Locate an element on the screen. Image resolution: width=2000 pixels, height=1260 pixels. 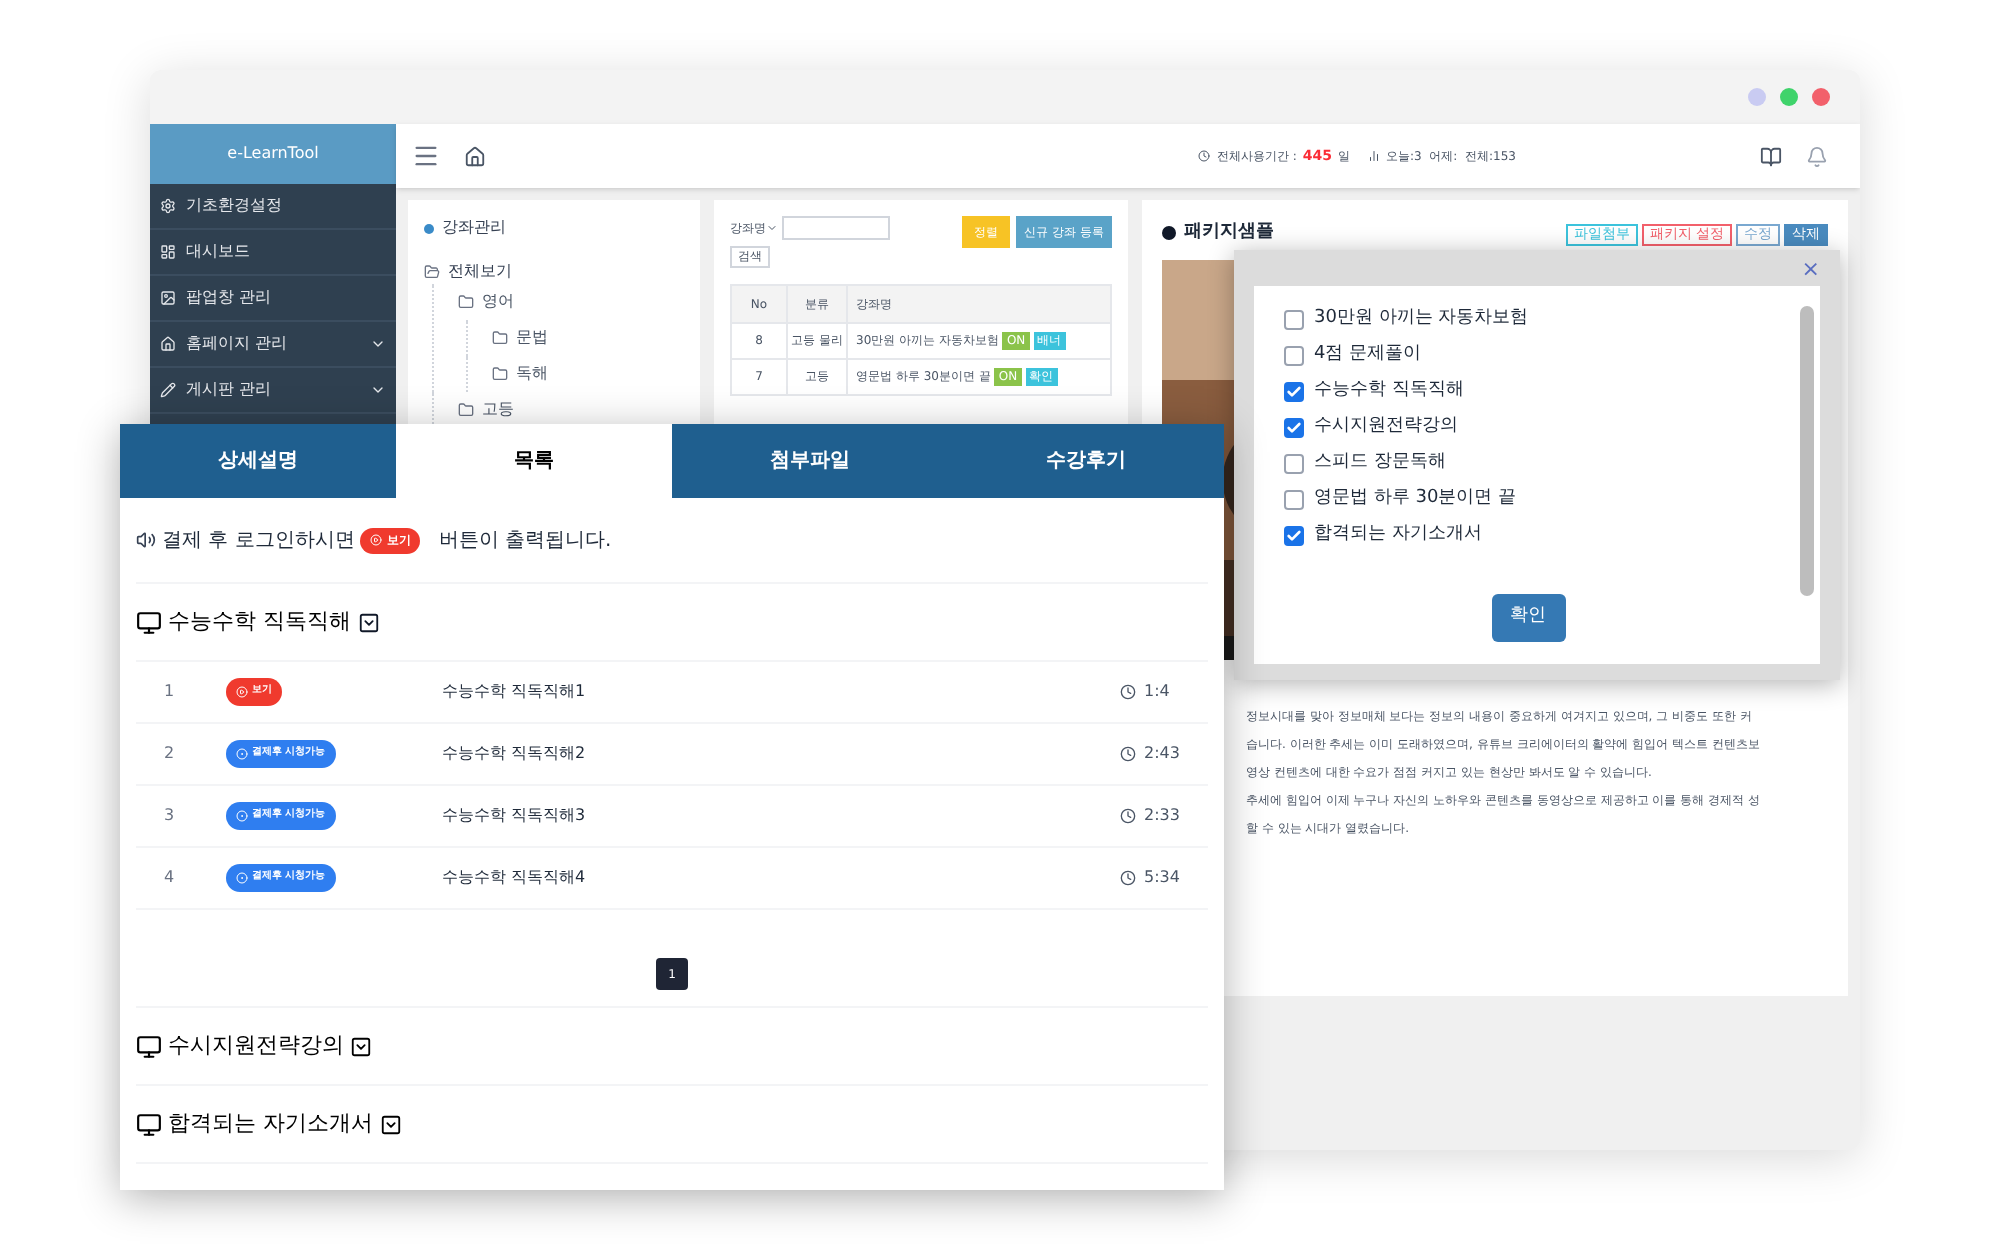
speaker-icon is located at coordinates (146, 540).